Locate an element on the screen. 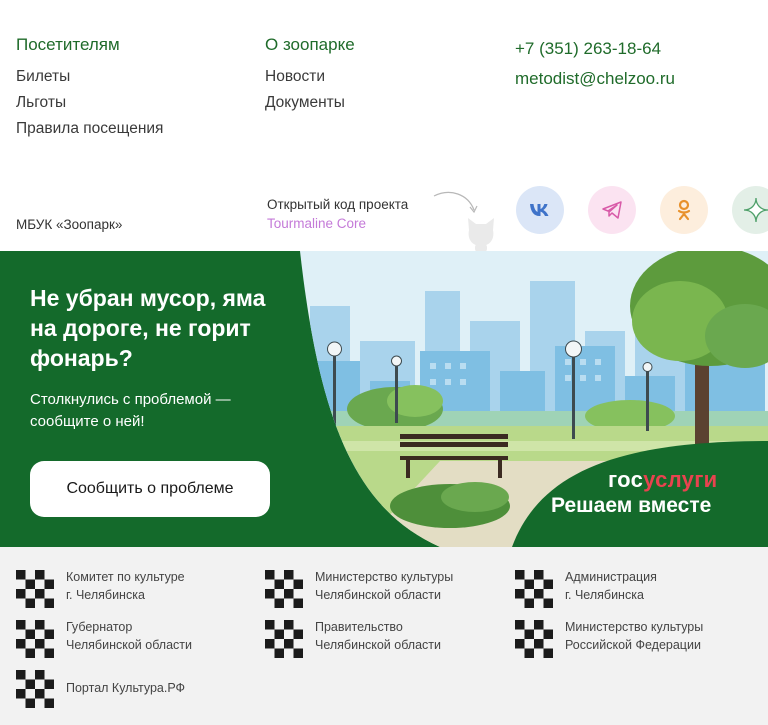 The height and width of the screenshot is (725, 768). odnoklassniki-button is located at coordinates (684, 210).